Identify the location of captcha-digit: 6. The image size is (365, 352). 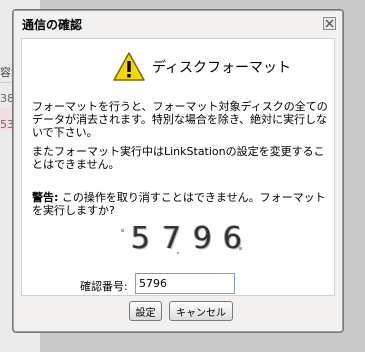
(233, 238).